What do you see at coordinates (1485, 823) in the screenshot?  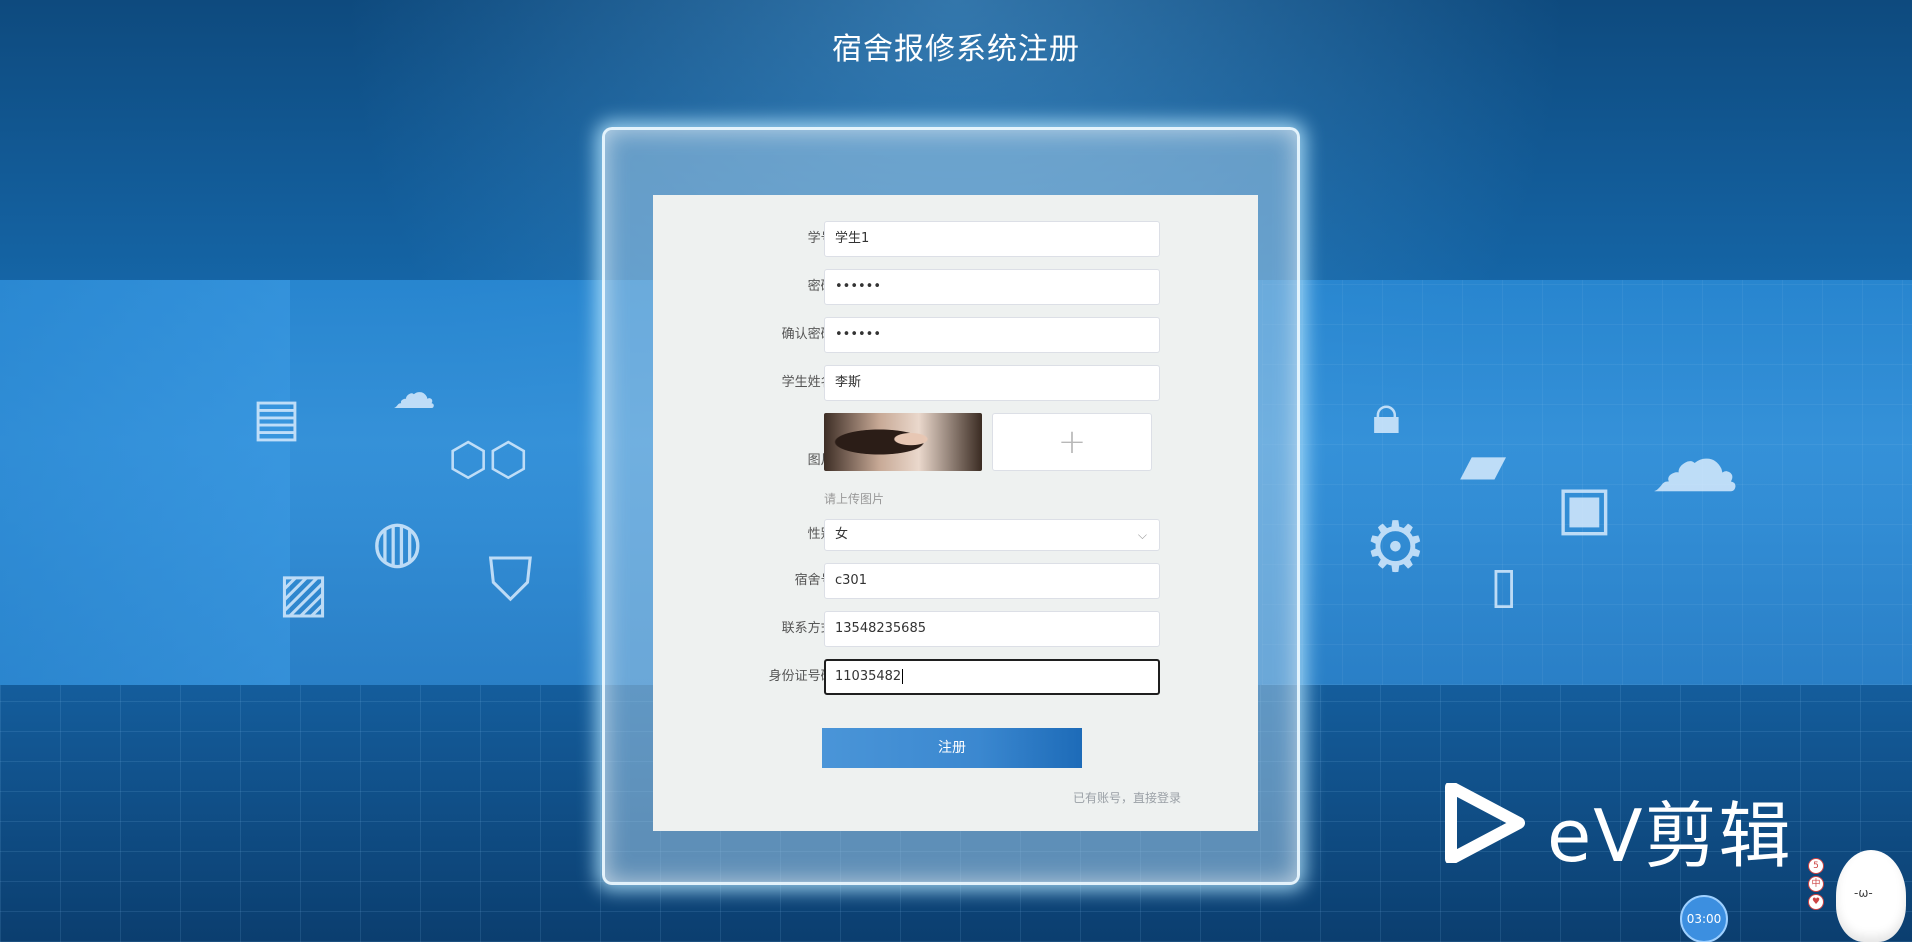 I see `play-logo-icon` at bounding box center [1485, 823].